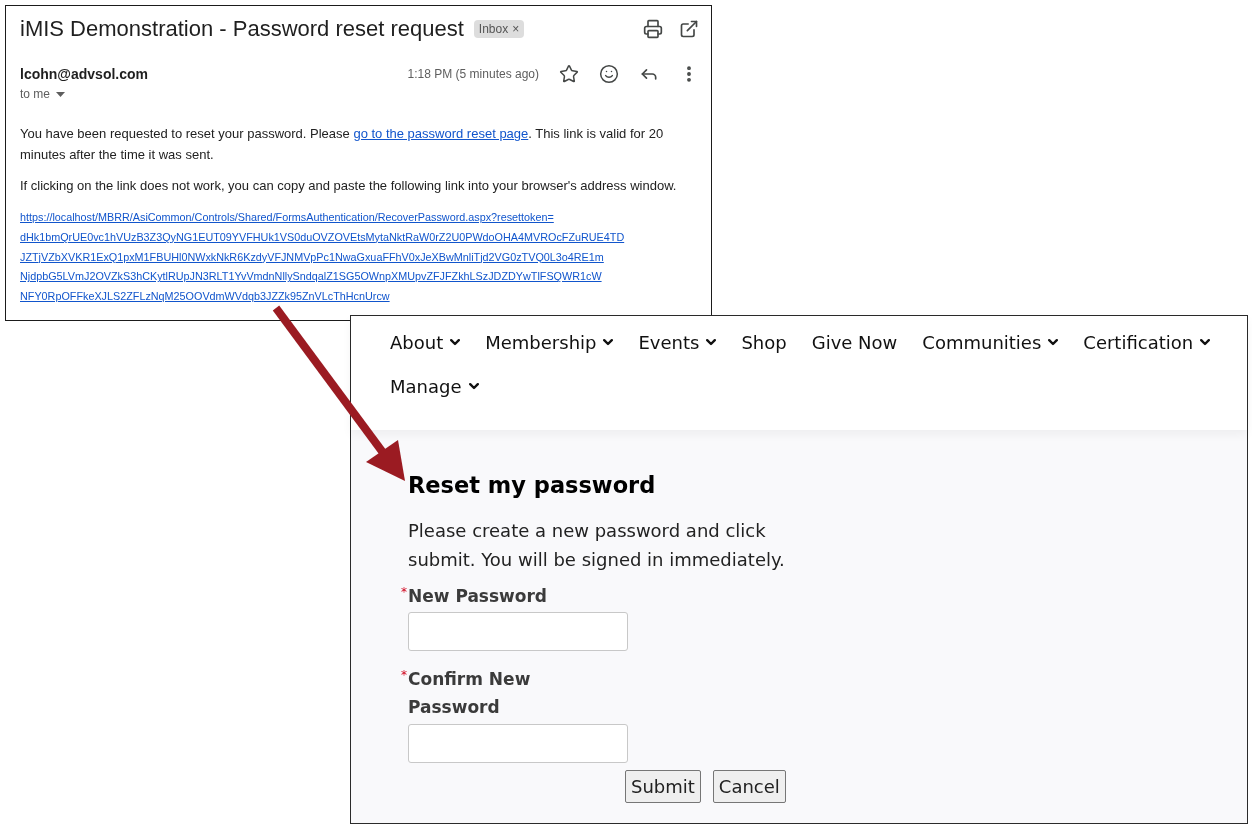  I want to click on smiley-icon, so click(609, 74).